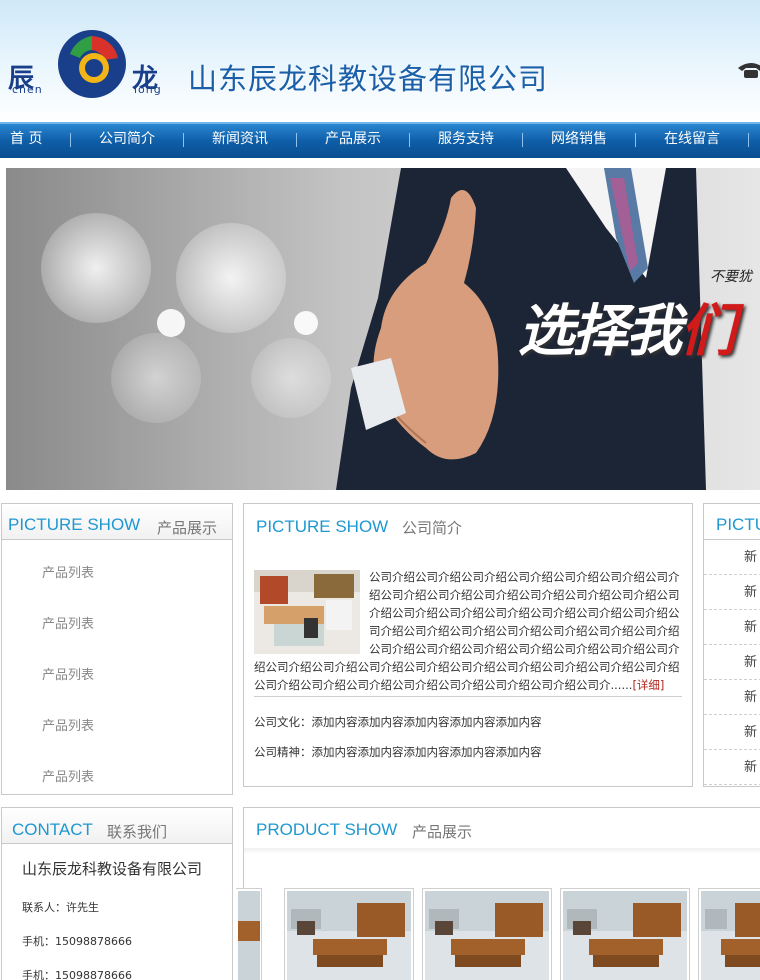 The width and height of the screenshot is (760, 980). Describe the element at coordinates (432, 528) in the screenshot. I see `about-title-cn: 公司简介` at that location.